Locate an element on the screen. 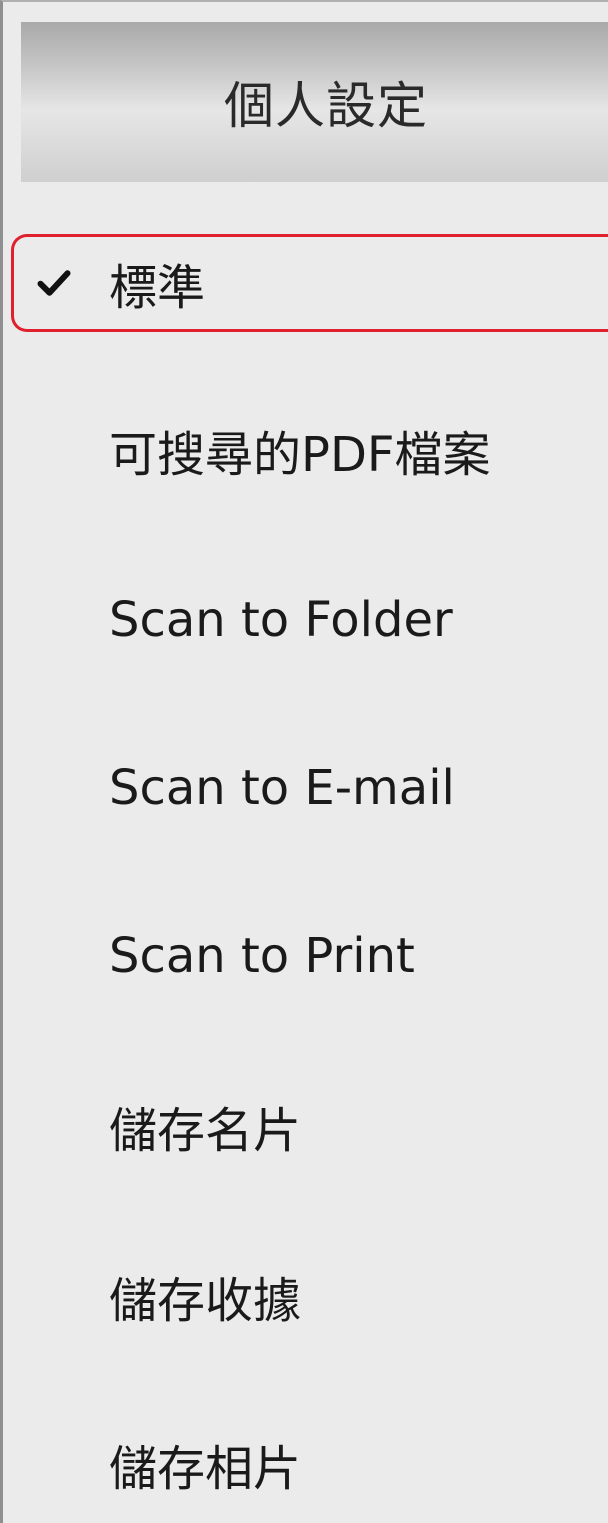 The width and height of the screenshot is (608, 1523). menu-item-label: 儲存名片 is located at coordinates (205, 1131).